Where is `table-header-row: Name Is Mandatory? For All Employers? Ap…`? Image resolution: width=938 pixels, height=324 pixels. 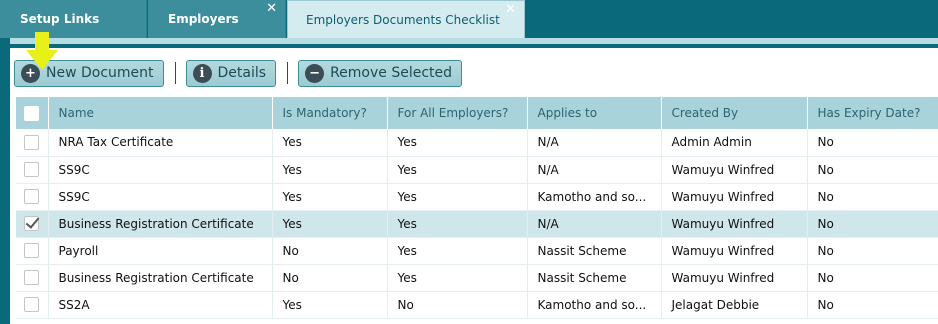 table-header-row: Name Is Mandatory? For All Employers? Ap… is located at coordinates (477, 113).